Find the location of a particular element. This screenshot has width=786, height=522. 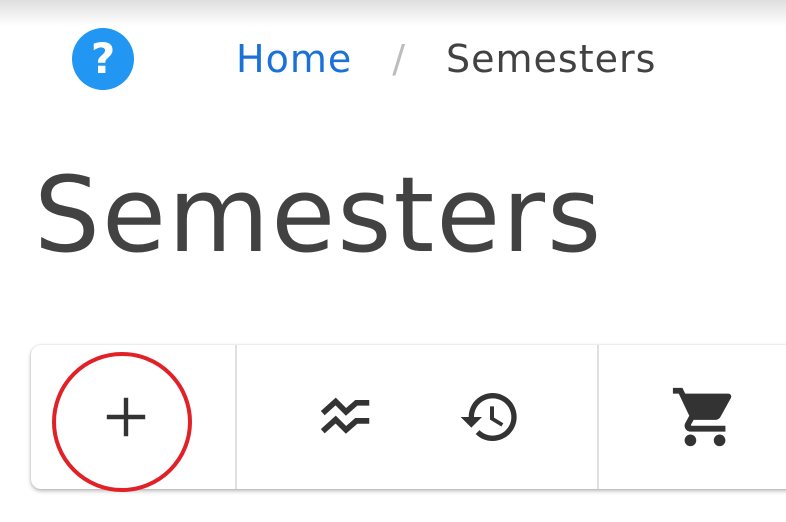

compare-trend-icon is located at coordinates (345, 415).